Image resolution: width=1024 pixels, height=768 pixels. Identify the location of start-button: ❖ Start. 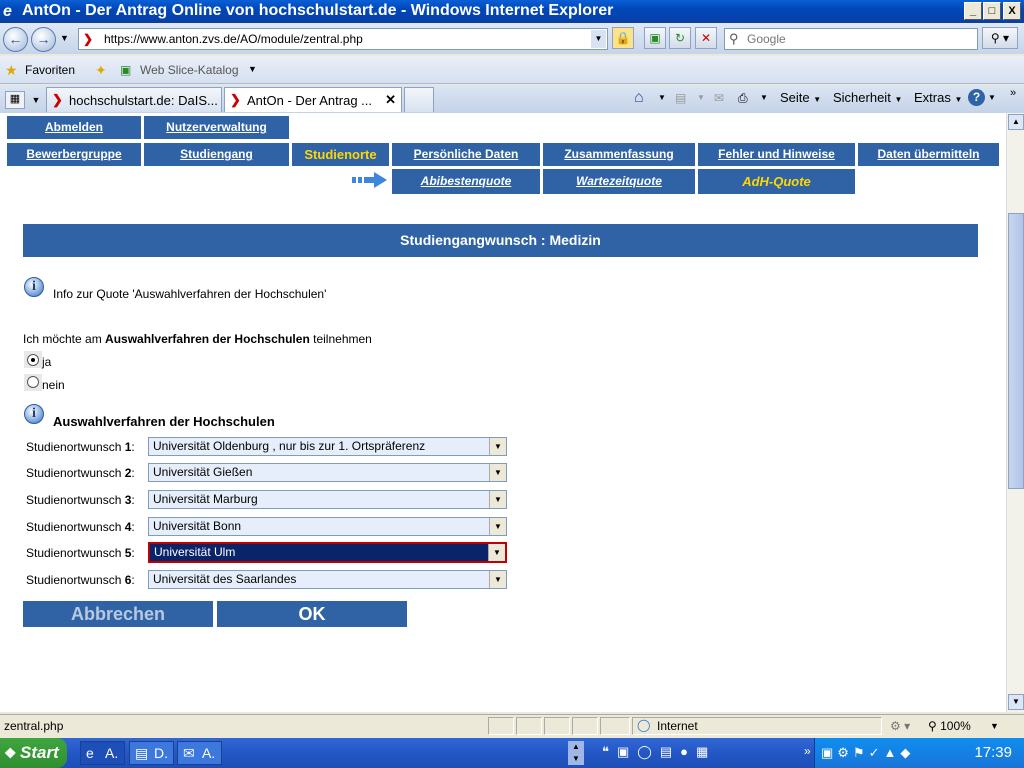
(33, 753).